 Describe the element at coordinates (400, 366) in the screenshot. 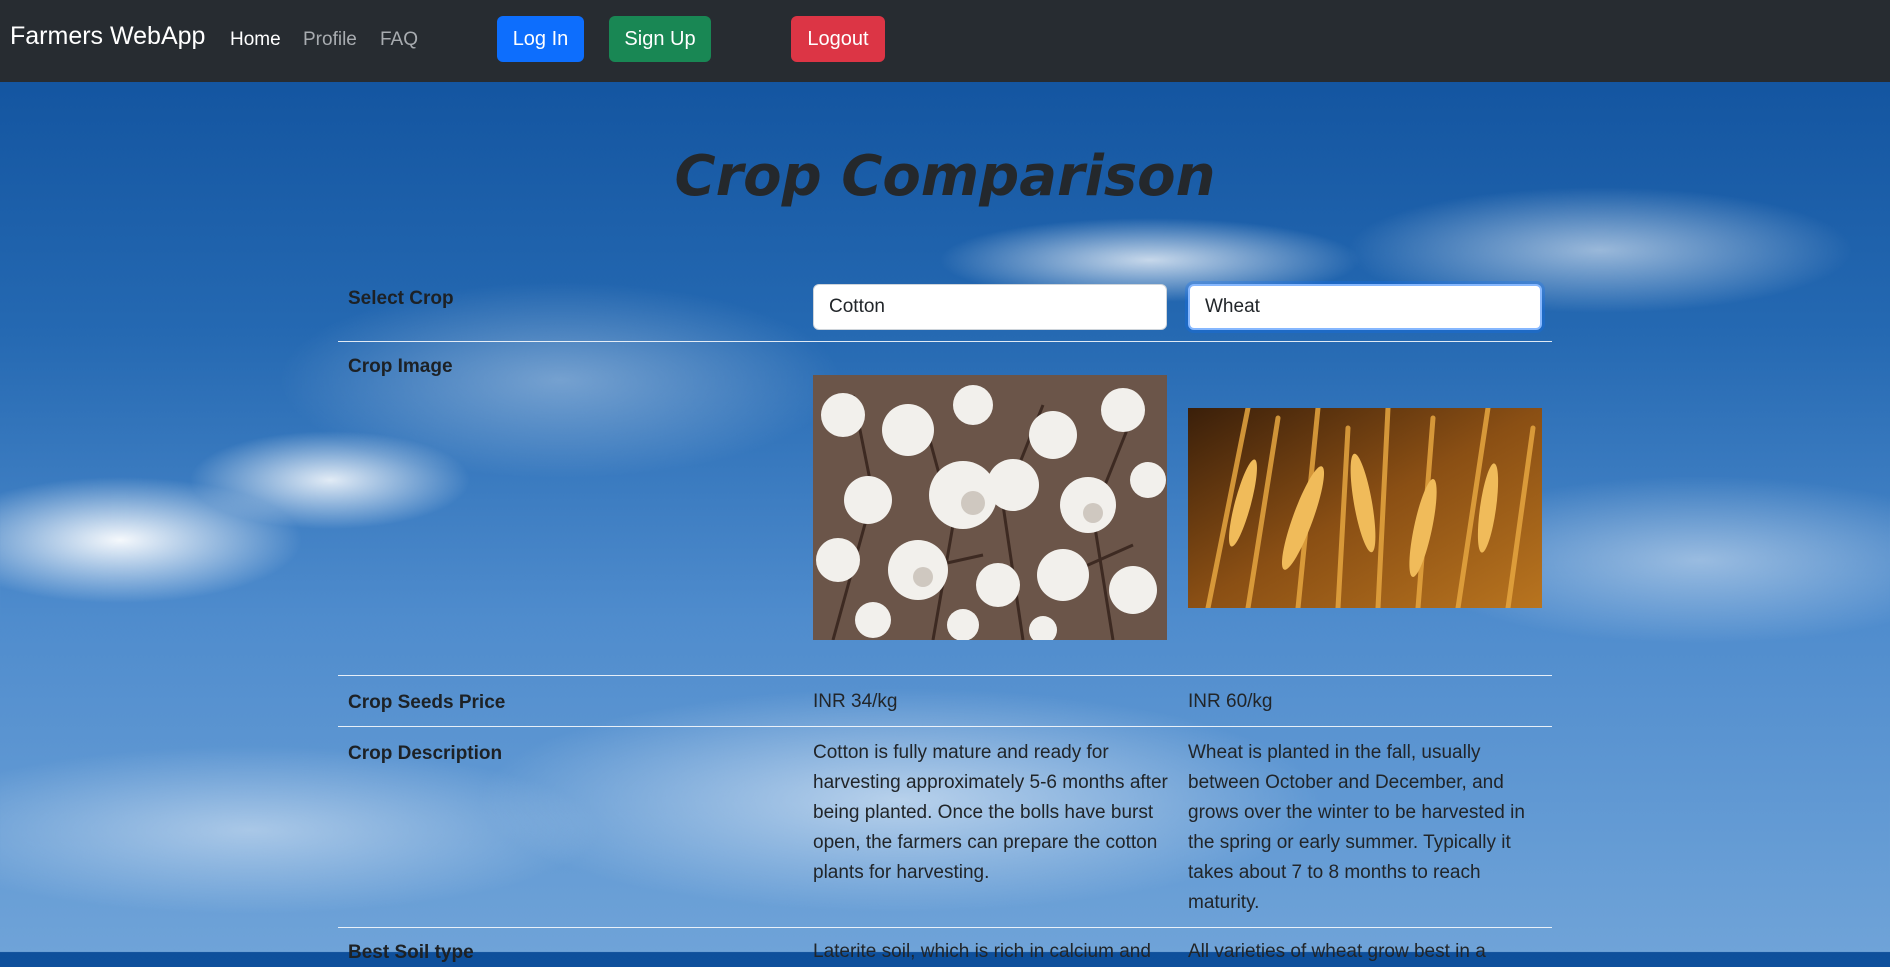

I see `row-label-crop-image: Crop Image` at that location.